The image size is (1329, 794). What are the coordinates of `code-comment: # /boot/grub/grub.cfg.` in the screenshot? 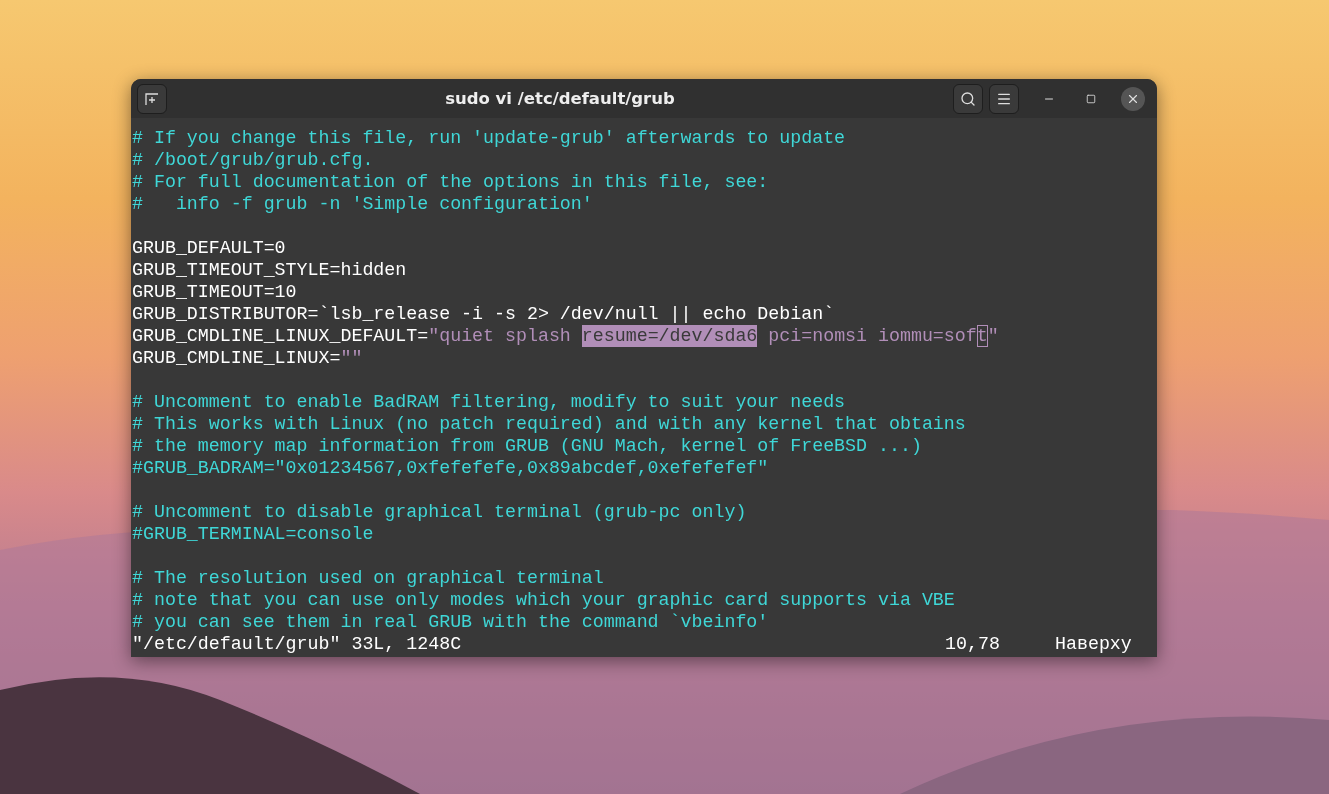 It's located at (253, 160).